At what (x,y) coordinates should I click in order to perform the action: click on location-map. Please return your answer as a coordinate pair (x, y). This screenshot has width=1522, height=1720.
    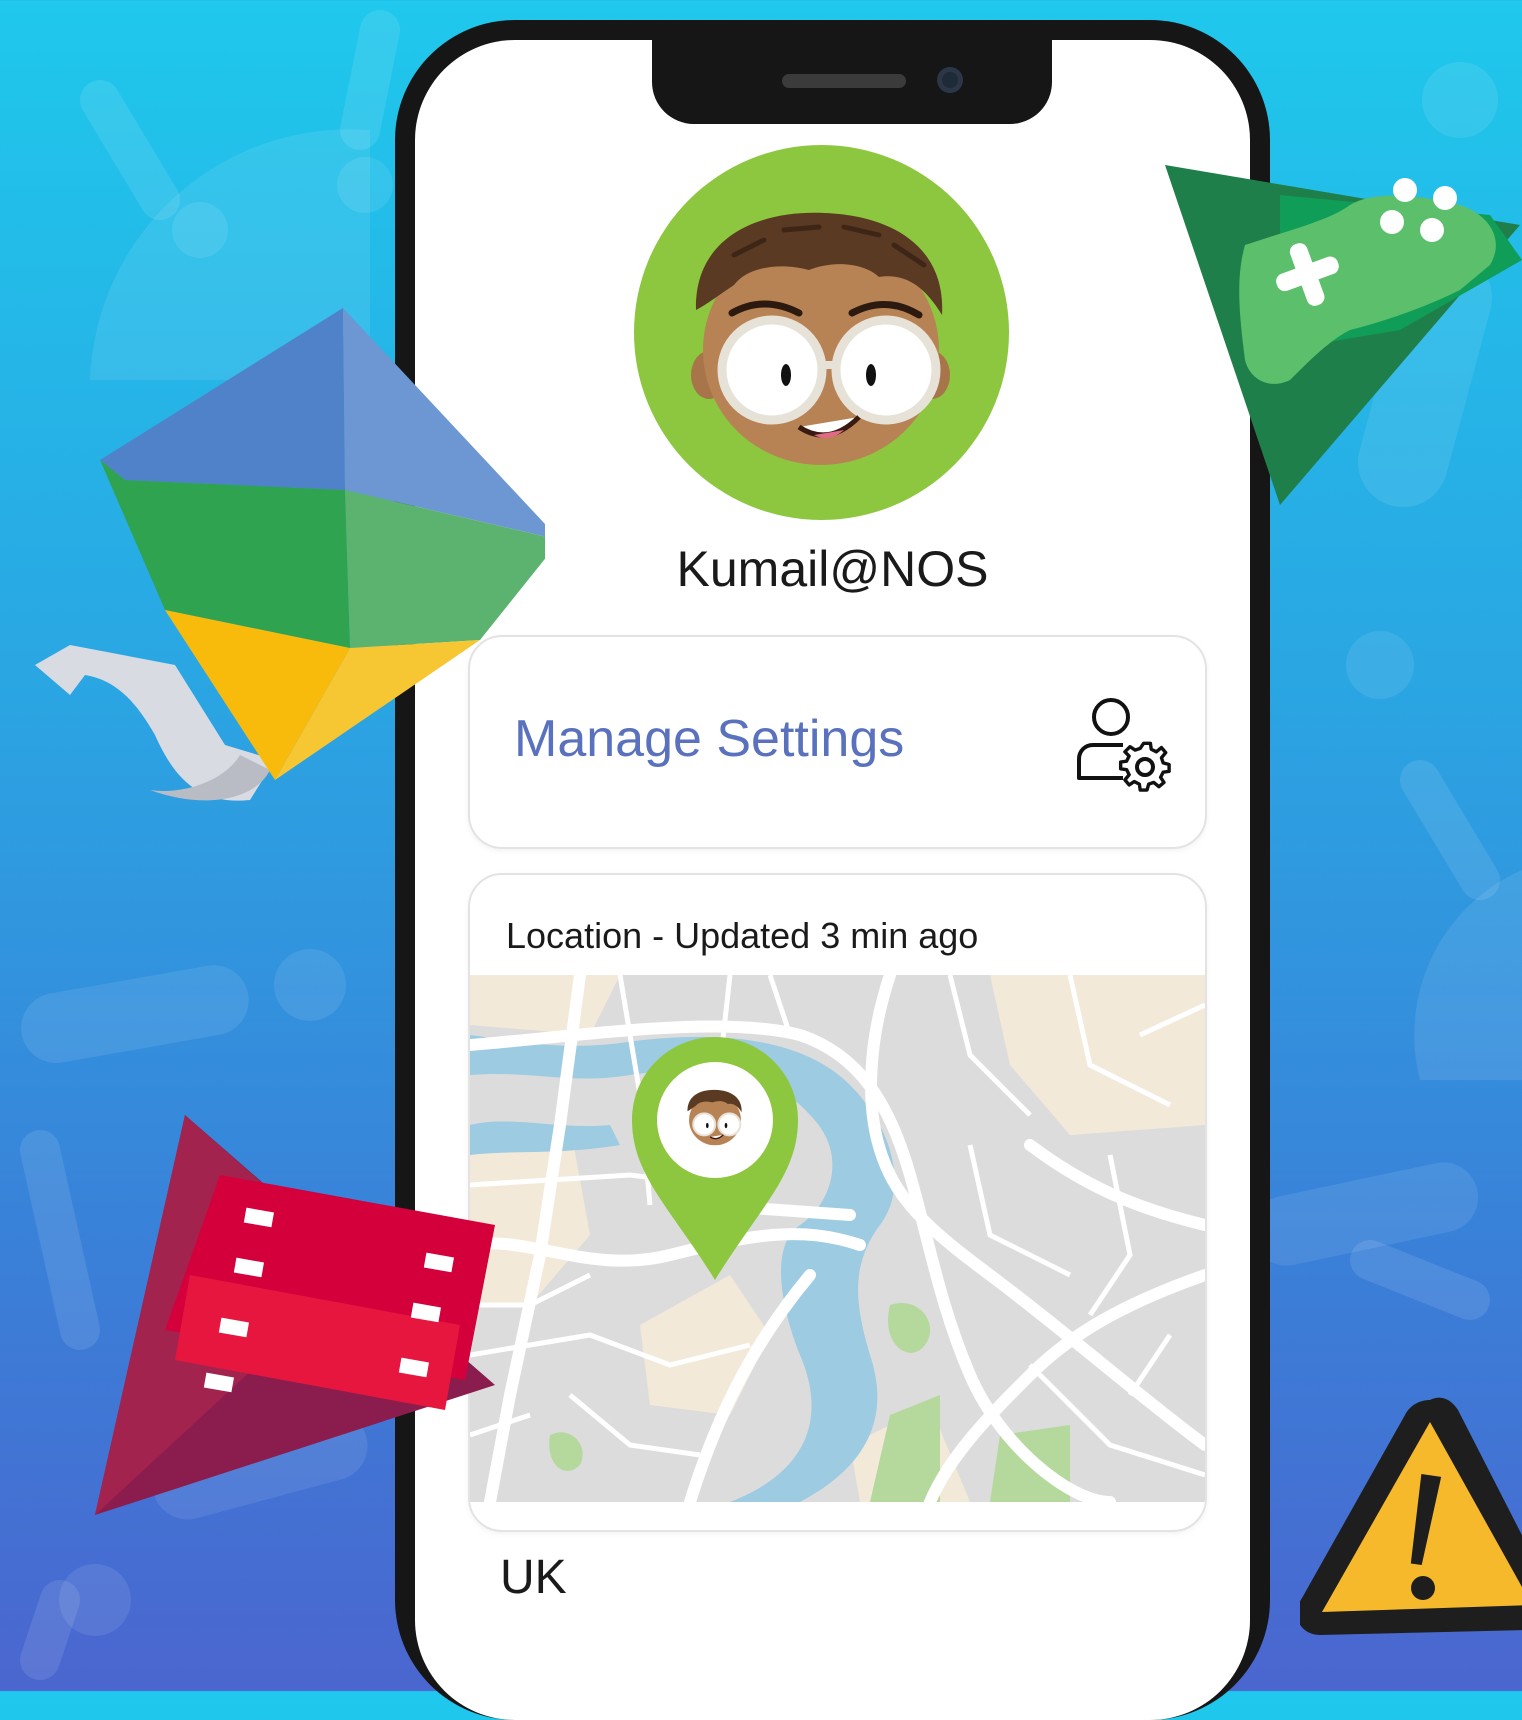
    Looking at the image, I should click on (837, 1238).